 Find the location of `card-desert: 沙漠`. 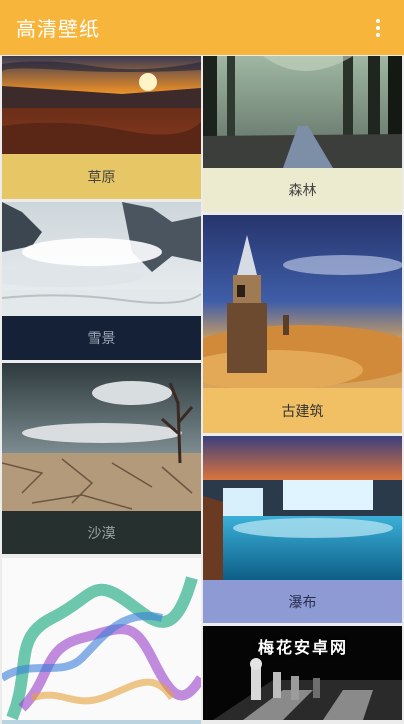

card-desert: 沙漠 is located at coordinates (101, 458).